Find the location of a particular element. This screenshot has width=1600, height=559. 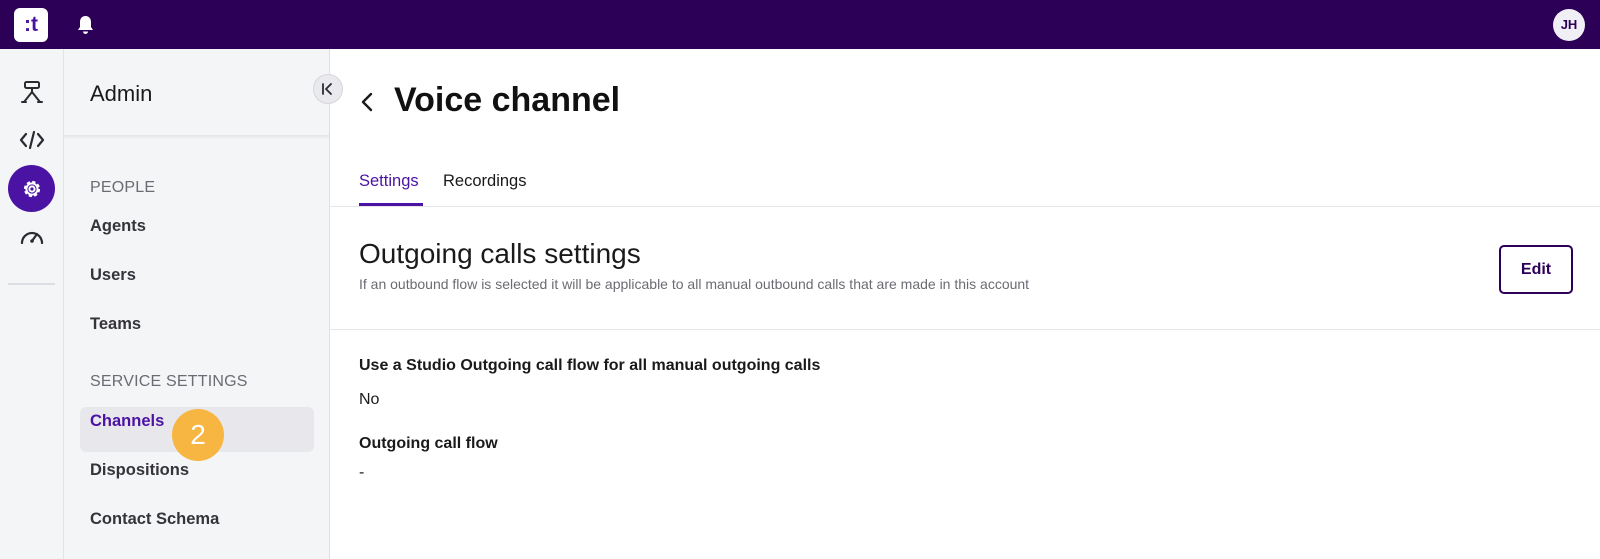

rail-item-flows is located at coordinates (31, 92).